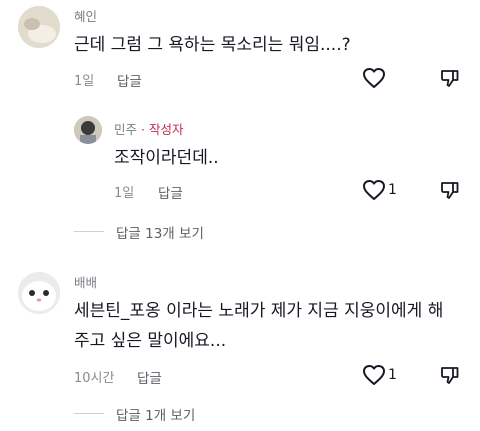 This screenshot has width=480, height=431. What do you see at coordinates (94, 378) in the screenshot?
I see `comment-time: 10시간` at bounding box center [94, 378].